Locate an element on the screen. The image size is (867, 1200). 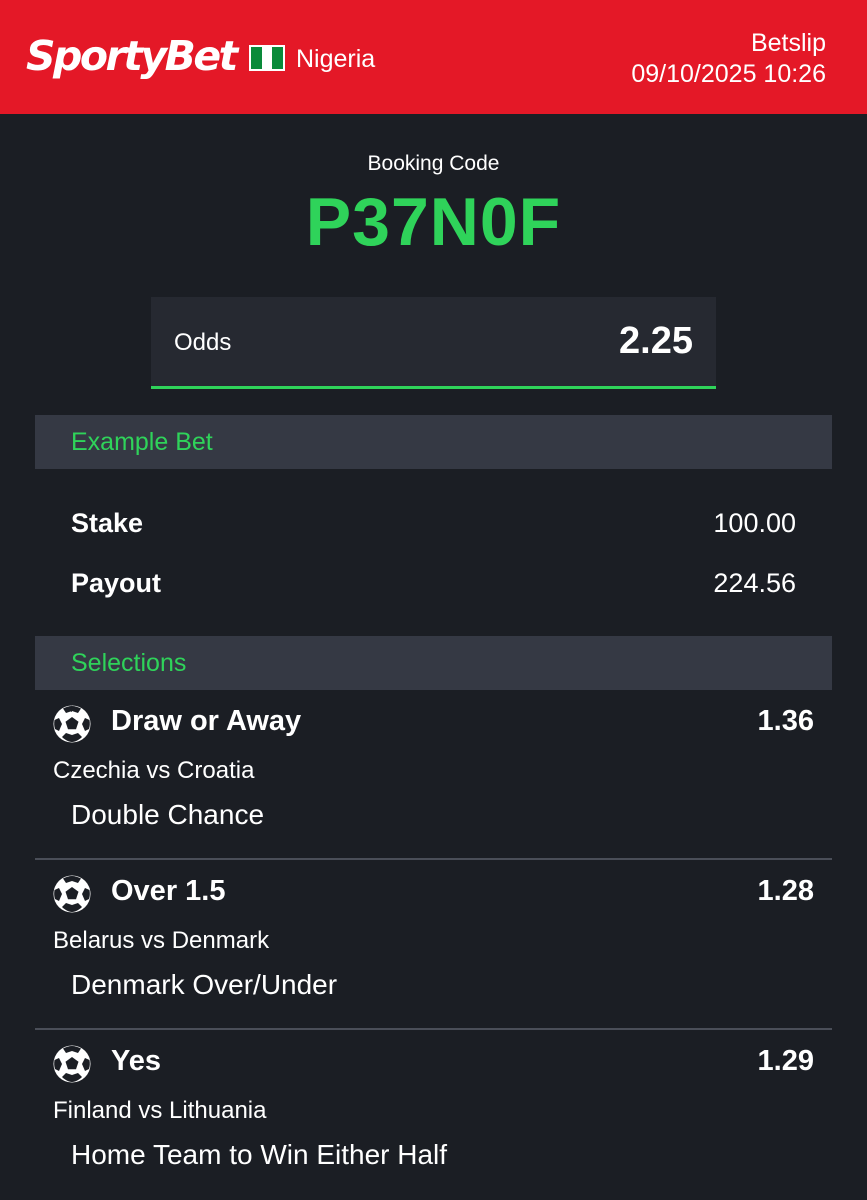
header-info: Betslip 09/10/2025 10:26 is located at coordinates (728, 59).